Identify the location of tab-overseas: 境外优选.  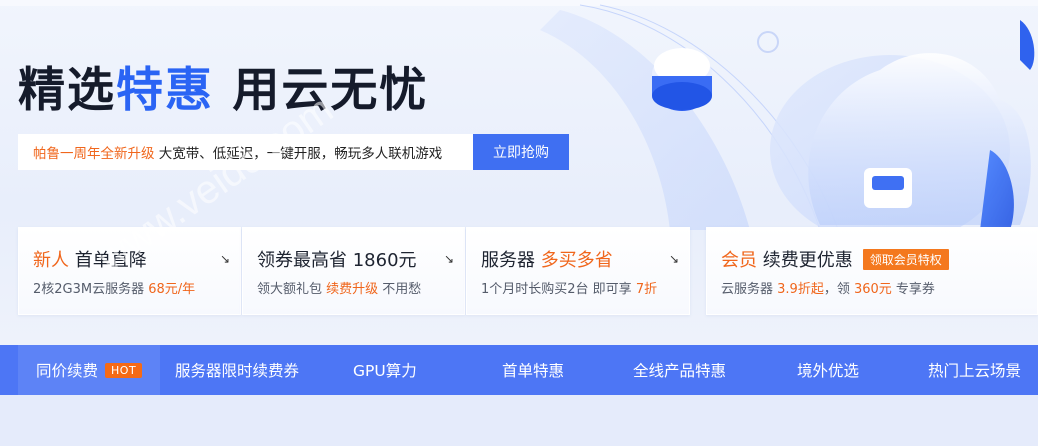
(828, 370).